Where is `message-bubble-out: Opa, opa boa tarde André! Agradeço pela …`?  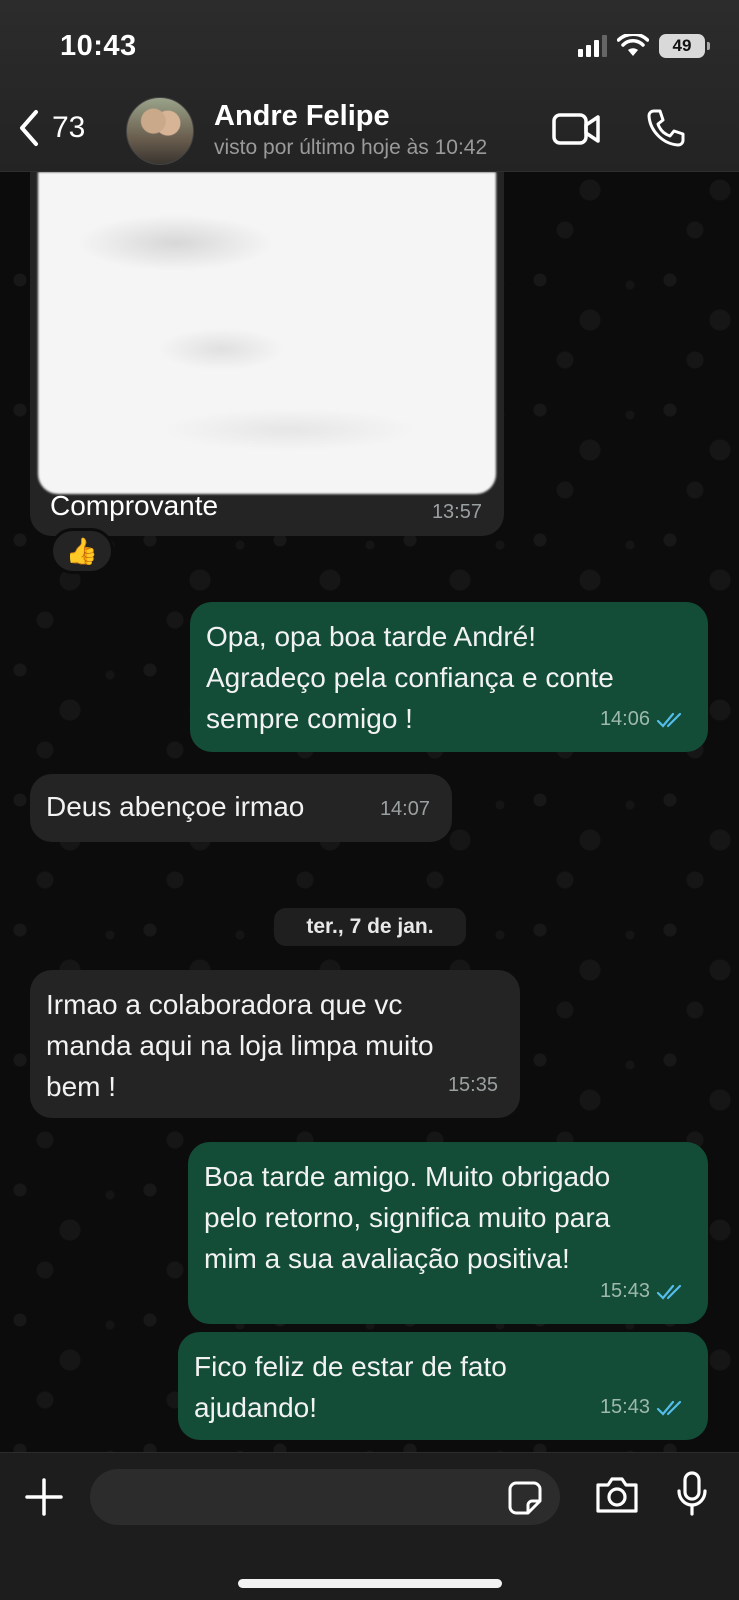
message-bubble-out: Opa, opa boa tarde André! Agradeço pela … is located at coordinates (449, 677).